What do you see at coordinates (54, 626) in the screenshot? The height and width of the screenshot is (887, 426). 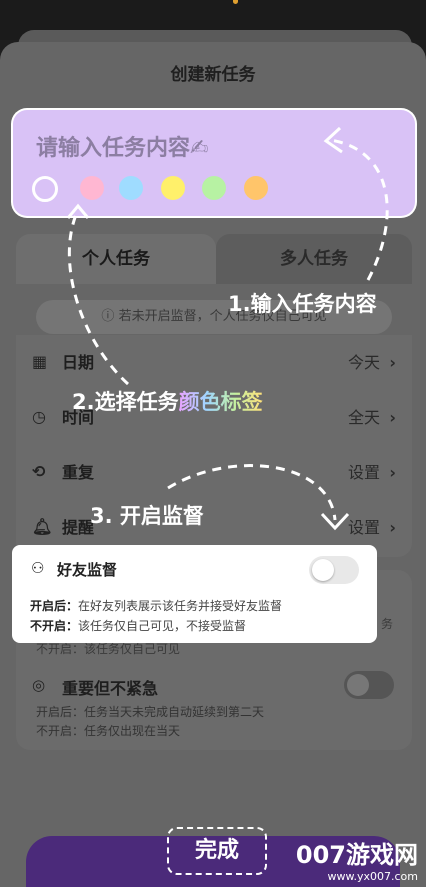 I see `friend-off-prefix: 不开启：` at bounding box center [54, 626].